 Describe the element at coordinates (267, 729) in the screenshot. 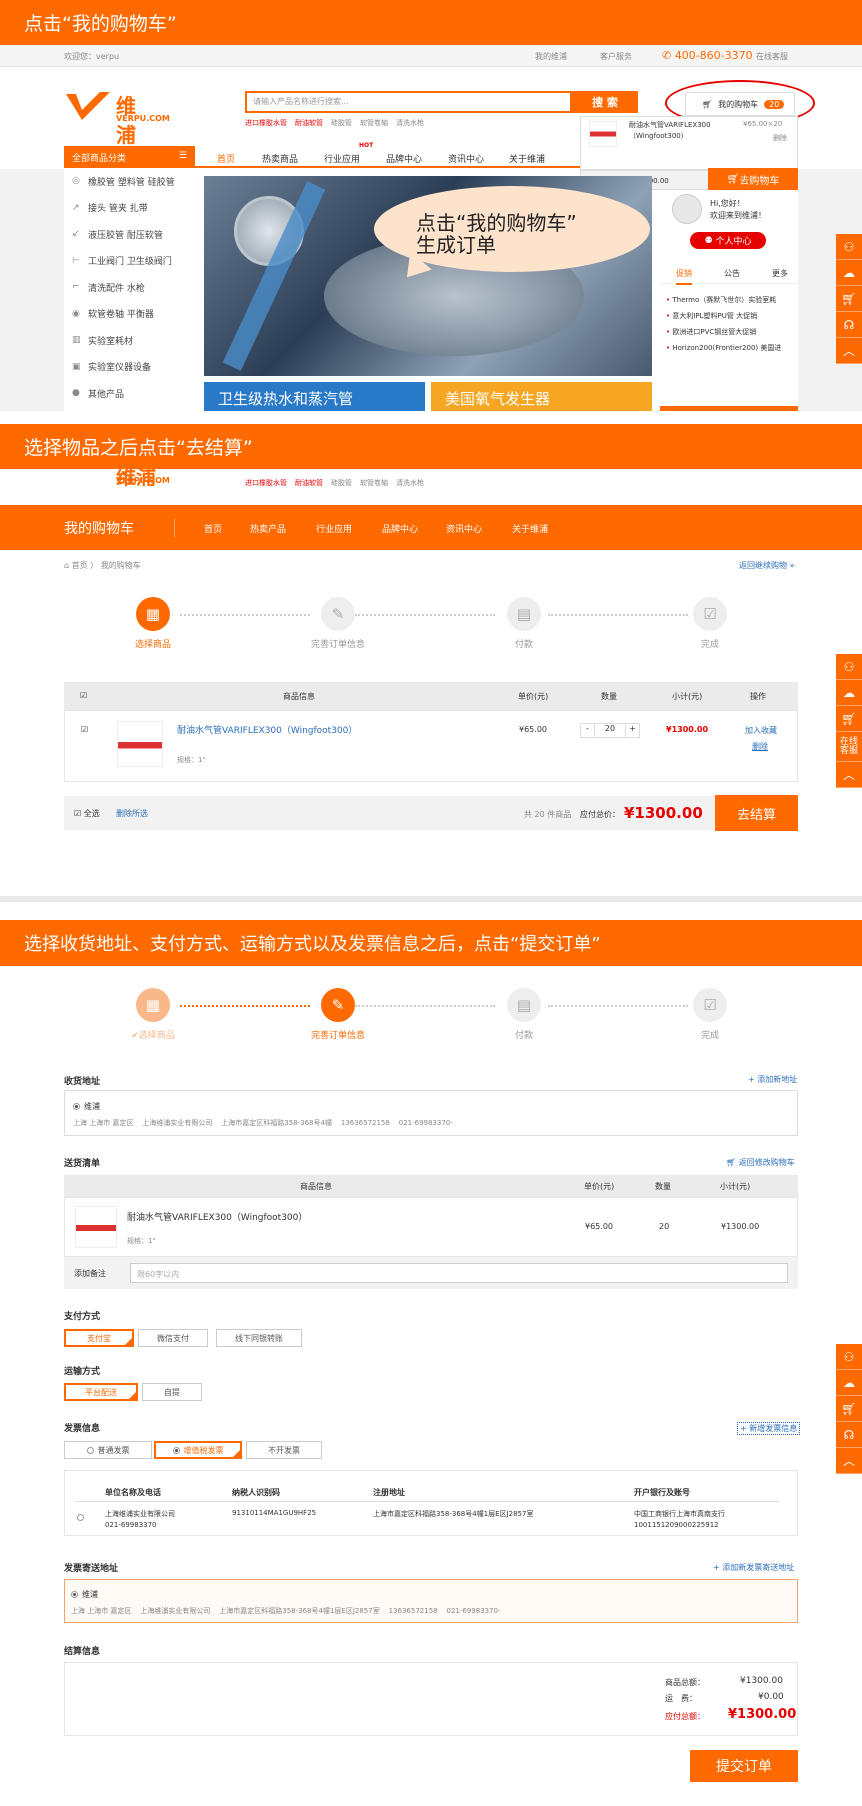

I see `product-name: 耐油水气管VARIFLEX300（Wingfoot300）` at that location.